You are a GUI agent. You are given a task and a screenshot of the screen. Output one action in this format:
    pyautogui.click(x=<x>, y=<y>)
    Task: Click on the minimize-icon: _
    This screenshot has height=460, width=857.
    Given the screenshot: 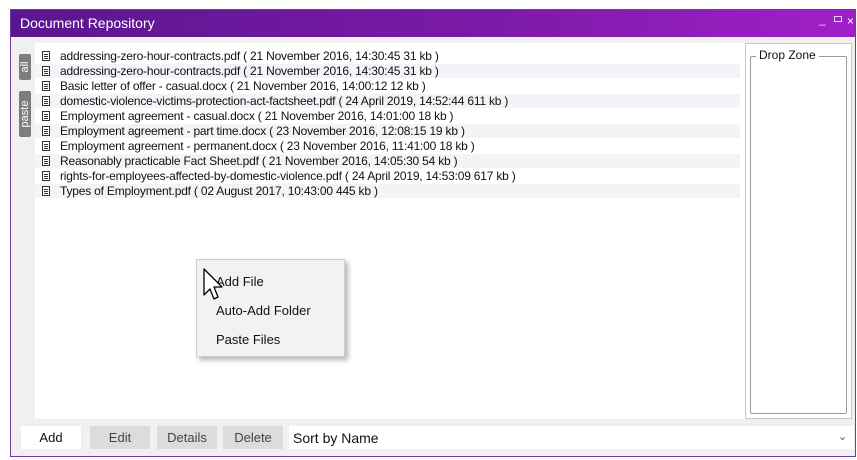 What is the action you would take?
    pyautogui.click(x=822, y=19)
    